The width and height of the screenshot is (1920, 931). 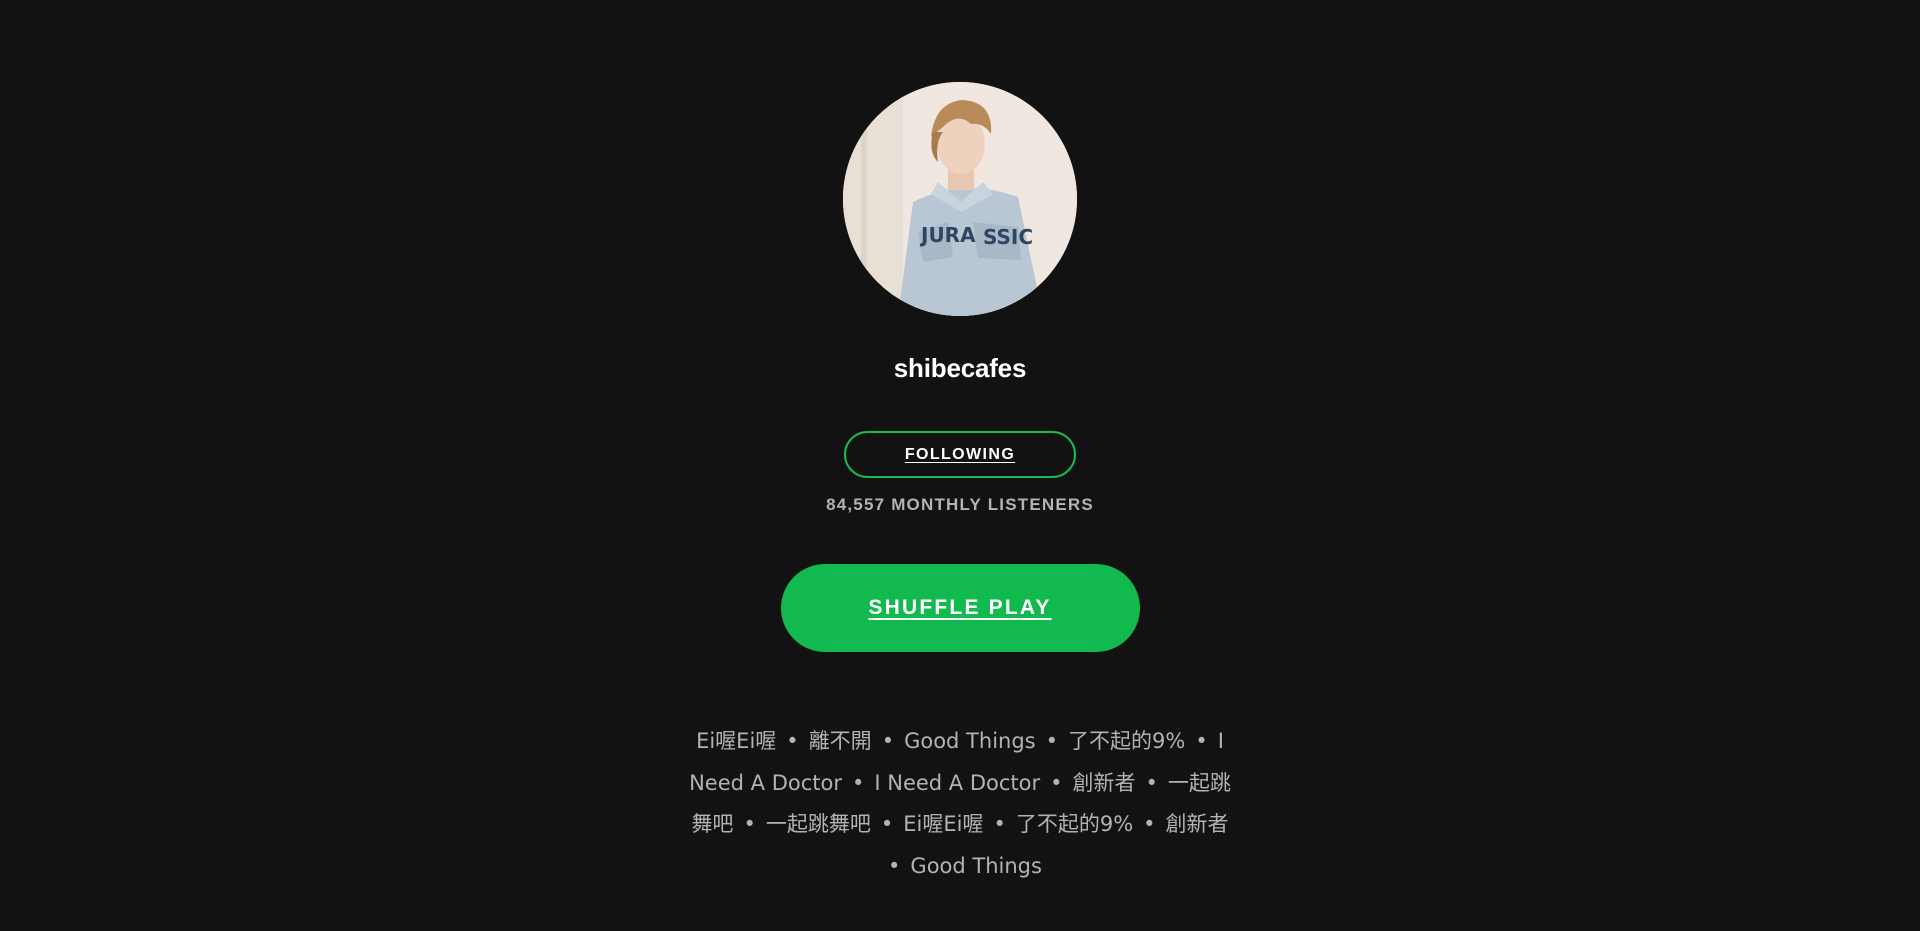 I want to click on svg-text: JURA, so click(x=947, y=235).